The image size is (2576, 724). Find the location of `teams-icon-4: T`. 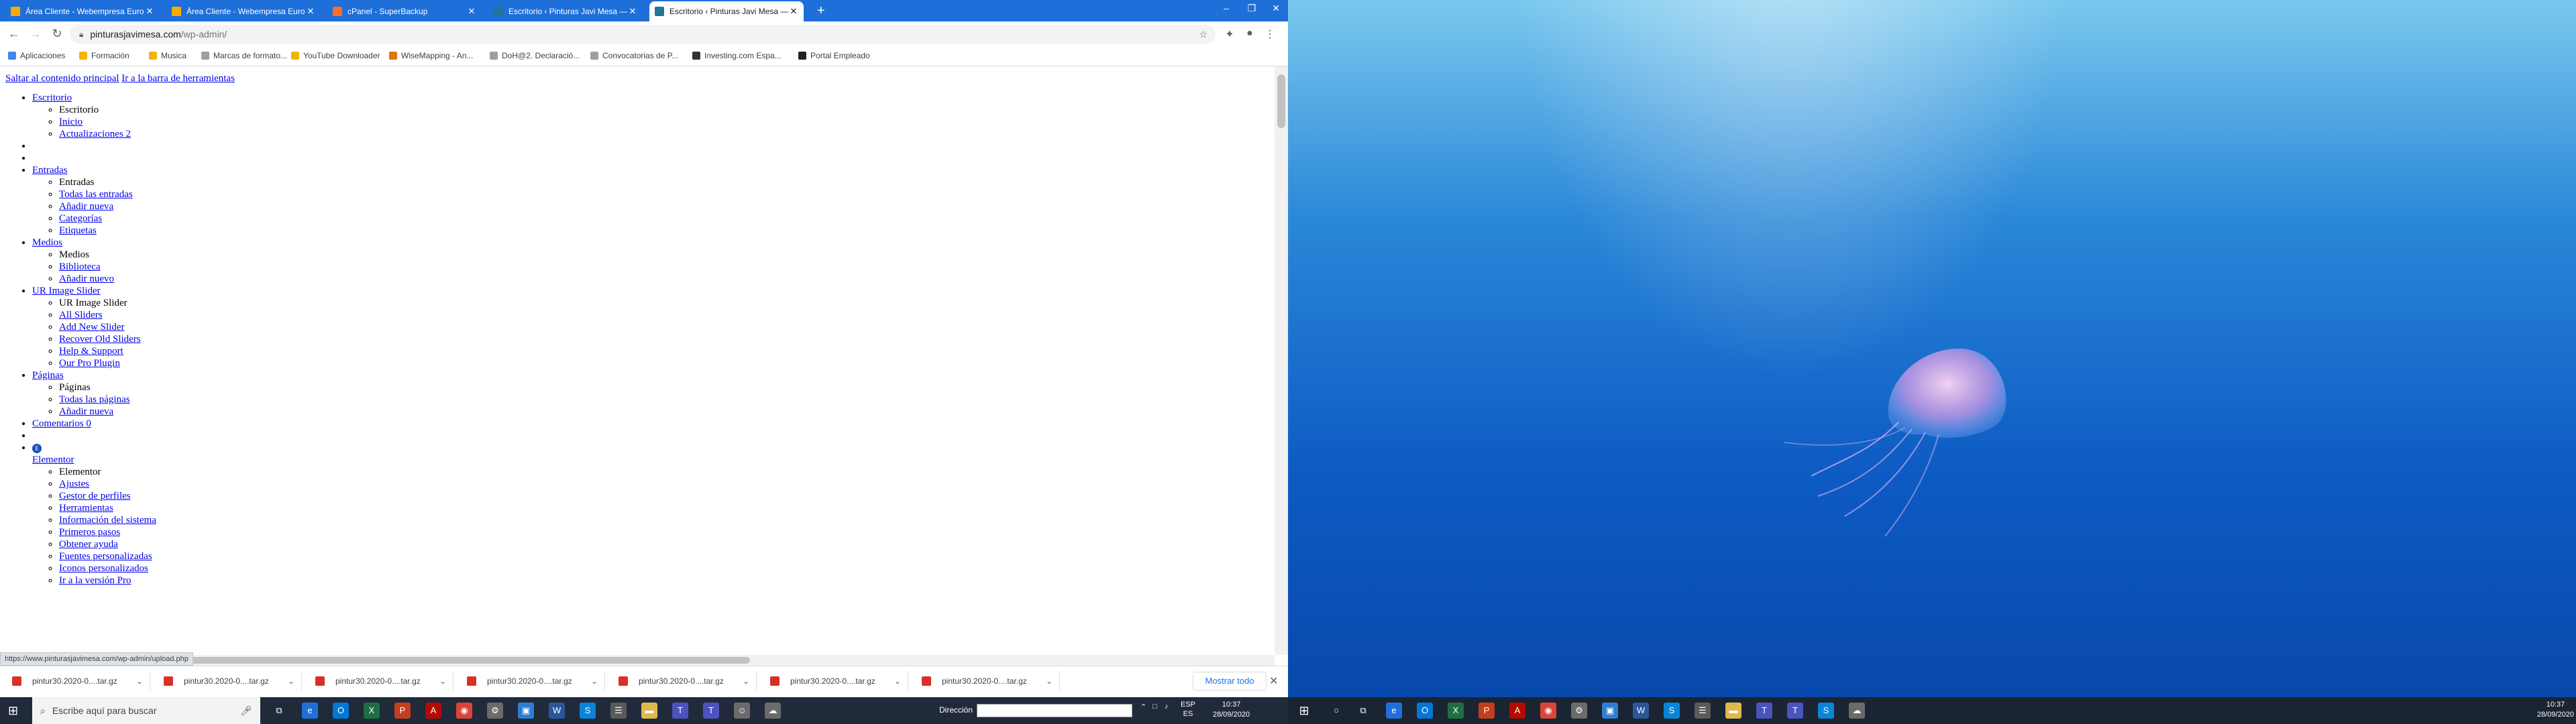

teams-icon-4: T is located at coordinates (1795, 711).